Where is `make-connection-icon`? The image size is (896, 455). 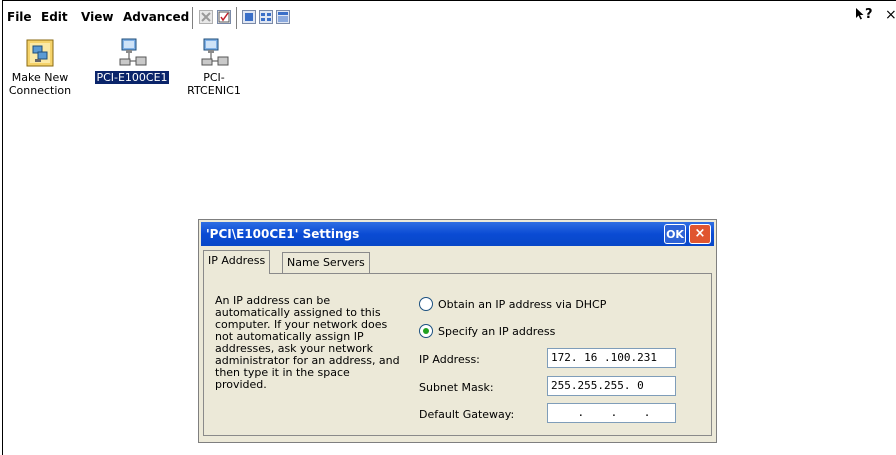
make-connection-icon is located at coordinates (40, 53).